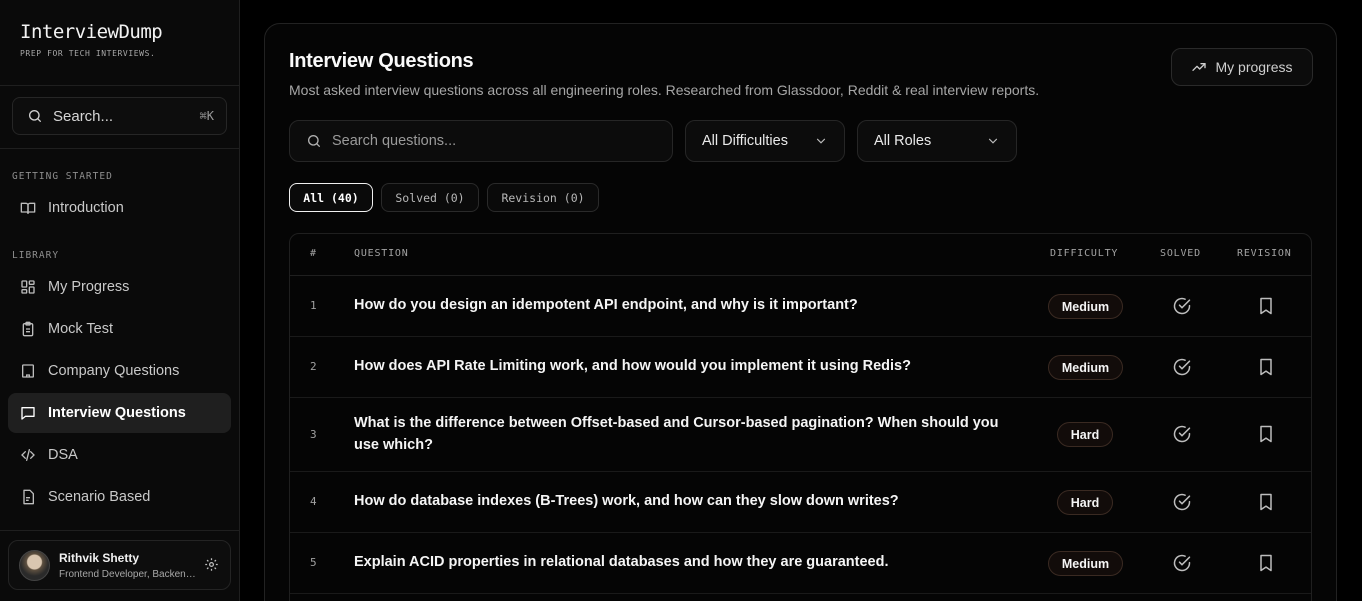  Describe the element at coordinates (1180, 253) in the screenshot. I see `header-solved: SOLVED` at that location.